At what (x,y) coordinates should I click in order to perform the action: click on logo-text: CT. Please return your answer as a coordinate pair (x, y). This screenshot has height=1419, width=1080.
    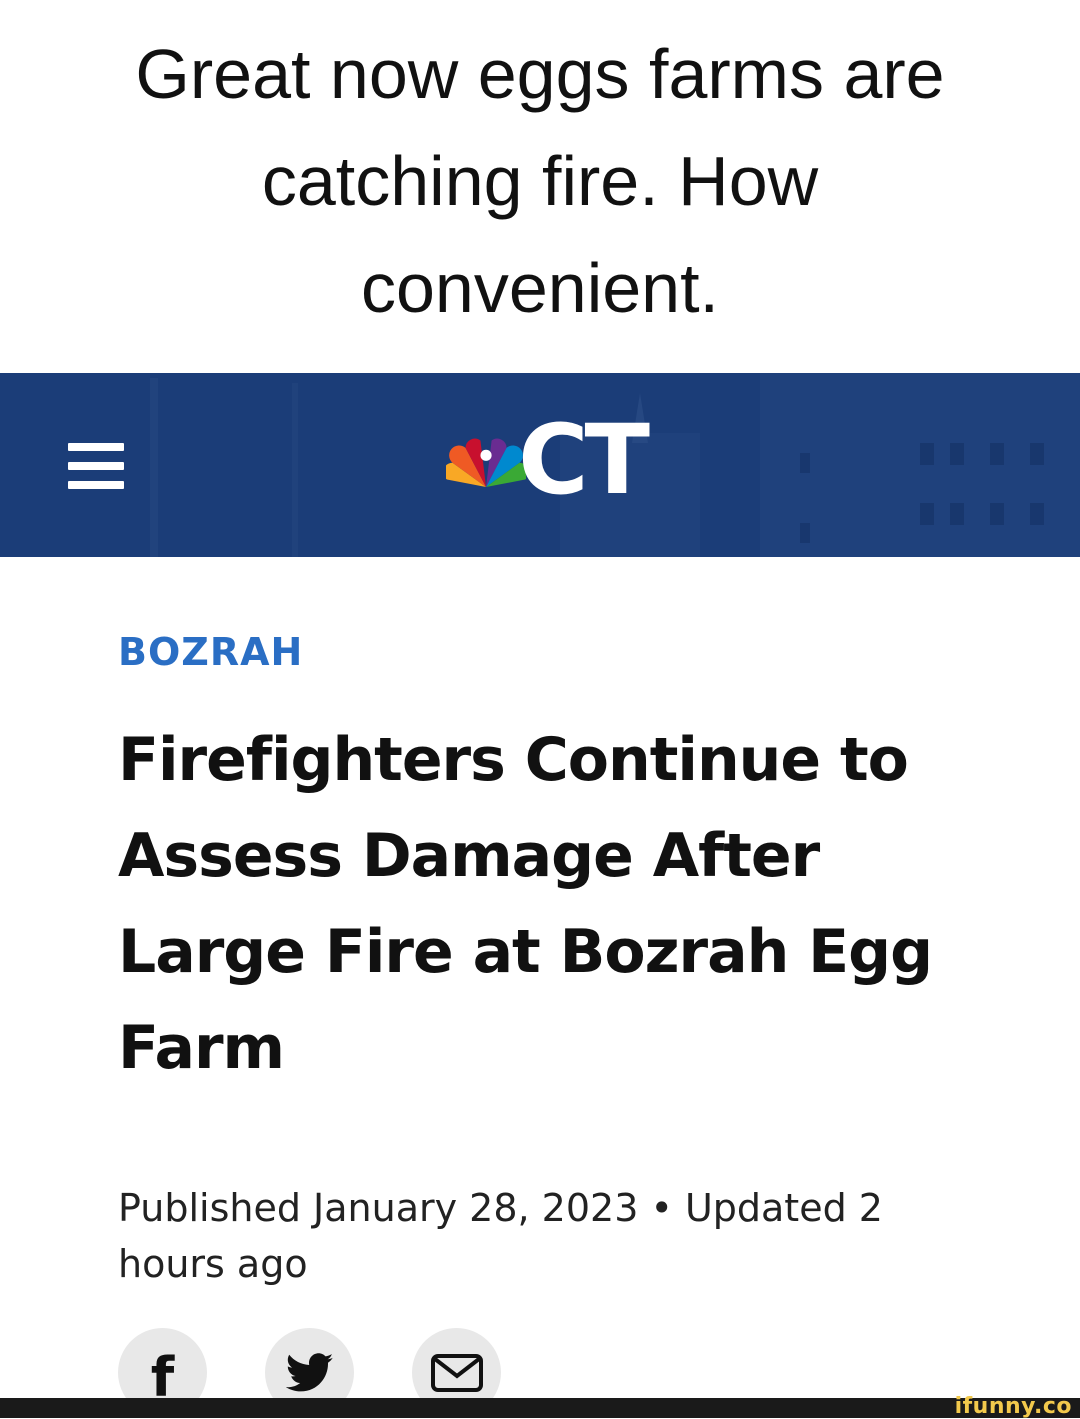
    Looking at the image, I should click on (584, 460).